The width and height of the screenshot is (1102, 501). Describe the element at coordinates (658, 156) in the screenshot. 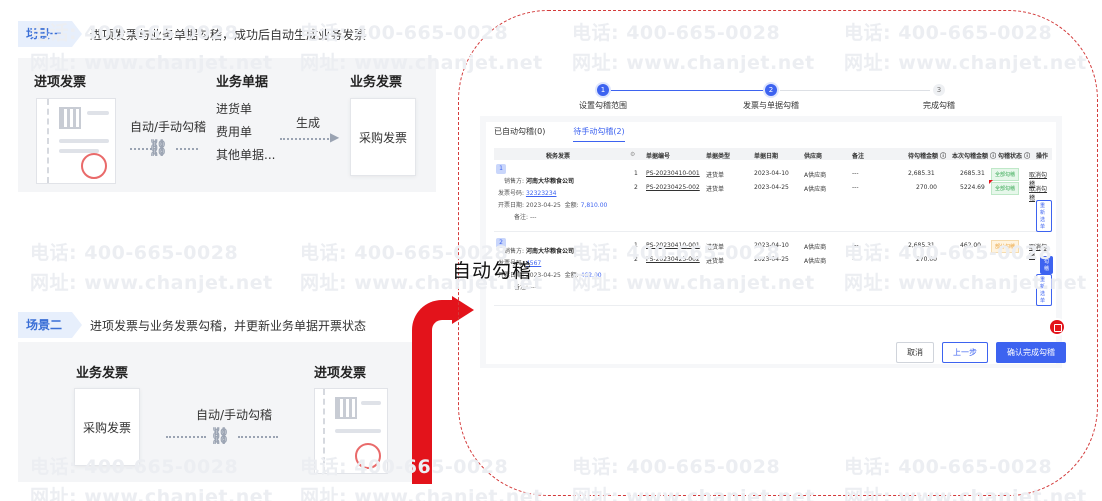

I see `th-doc-no: 单据编号` at that location.